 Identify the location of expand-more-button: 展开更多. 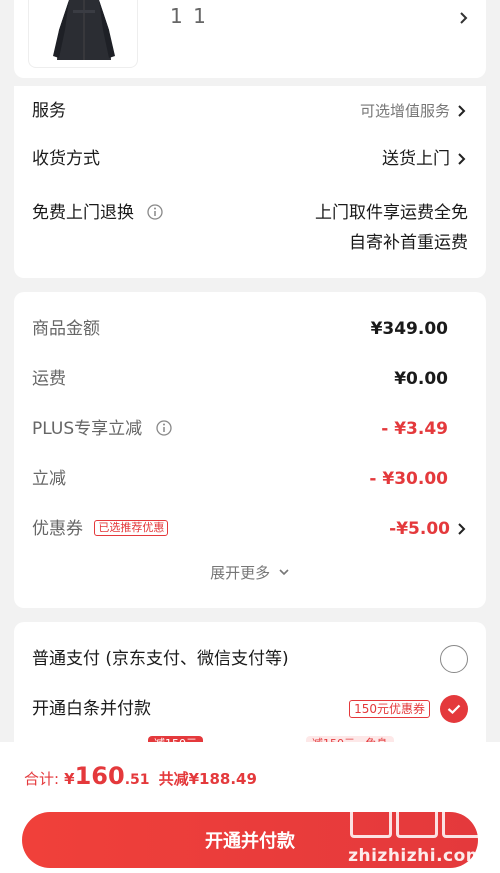
(250, 572).